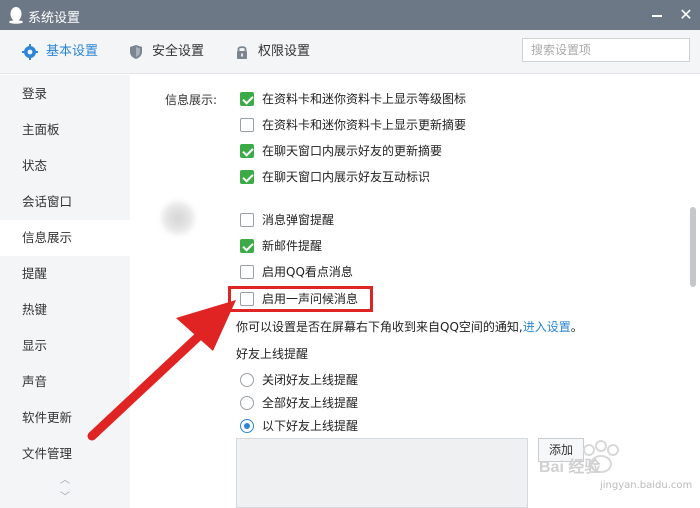 The width and height of the screenshot is (700, 508). I want to click on watermark-brand: Bai 经验, so click(570, 466).